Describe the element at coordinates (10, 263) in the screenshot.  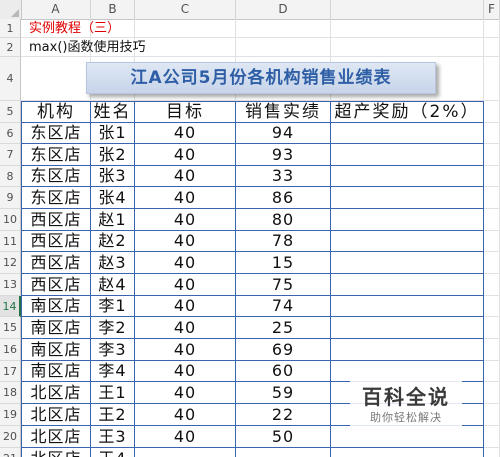
I see `row-header-12: 12` at that location.